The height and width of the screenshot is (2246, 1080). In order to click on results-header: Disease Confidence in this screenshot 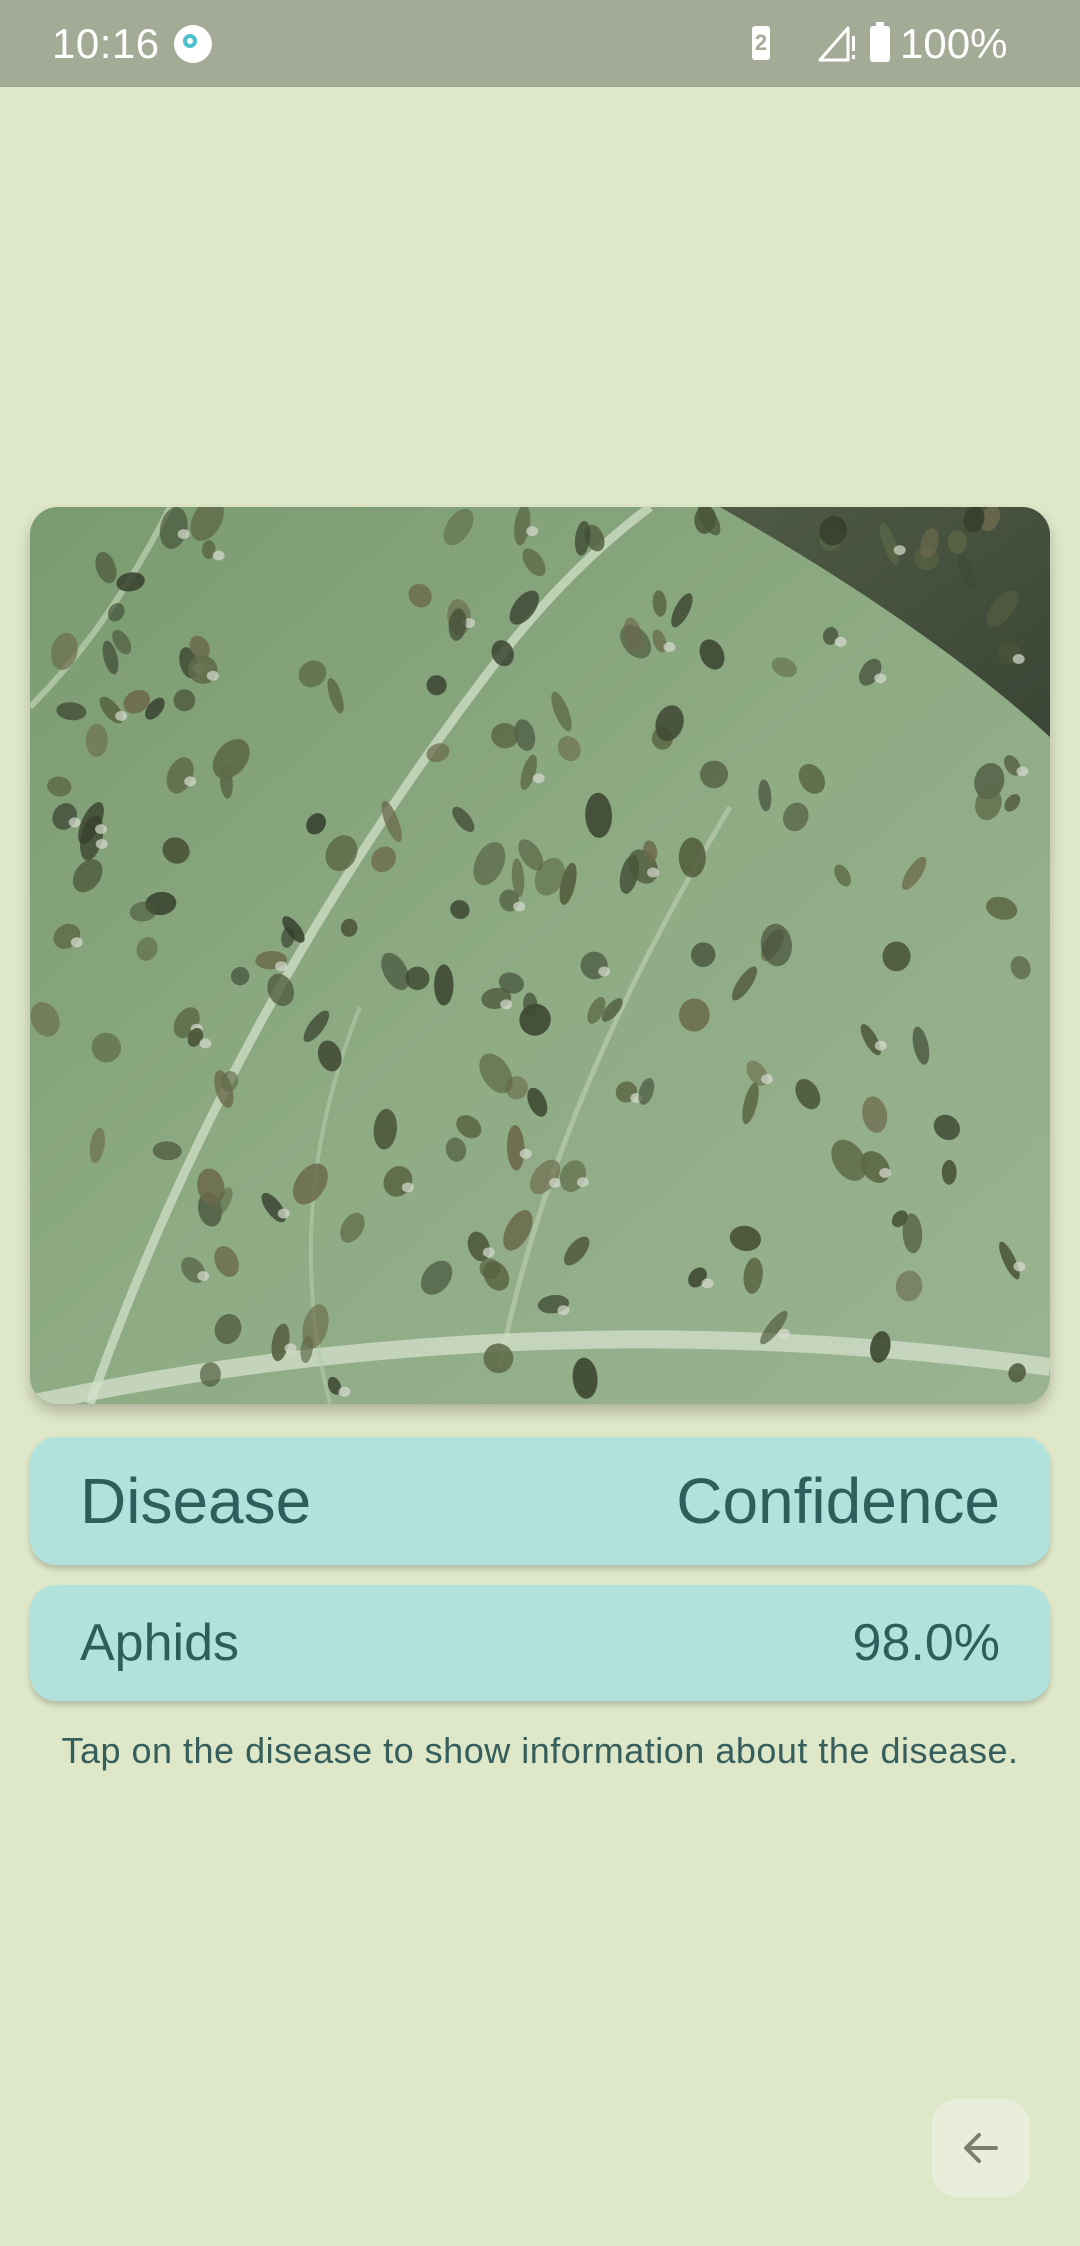, I will do `click(540, 1501)`.